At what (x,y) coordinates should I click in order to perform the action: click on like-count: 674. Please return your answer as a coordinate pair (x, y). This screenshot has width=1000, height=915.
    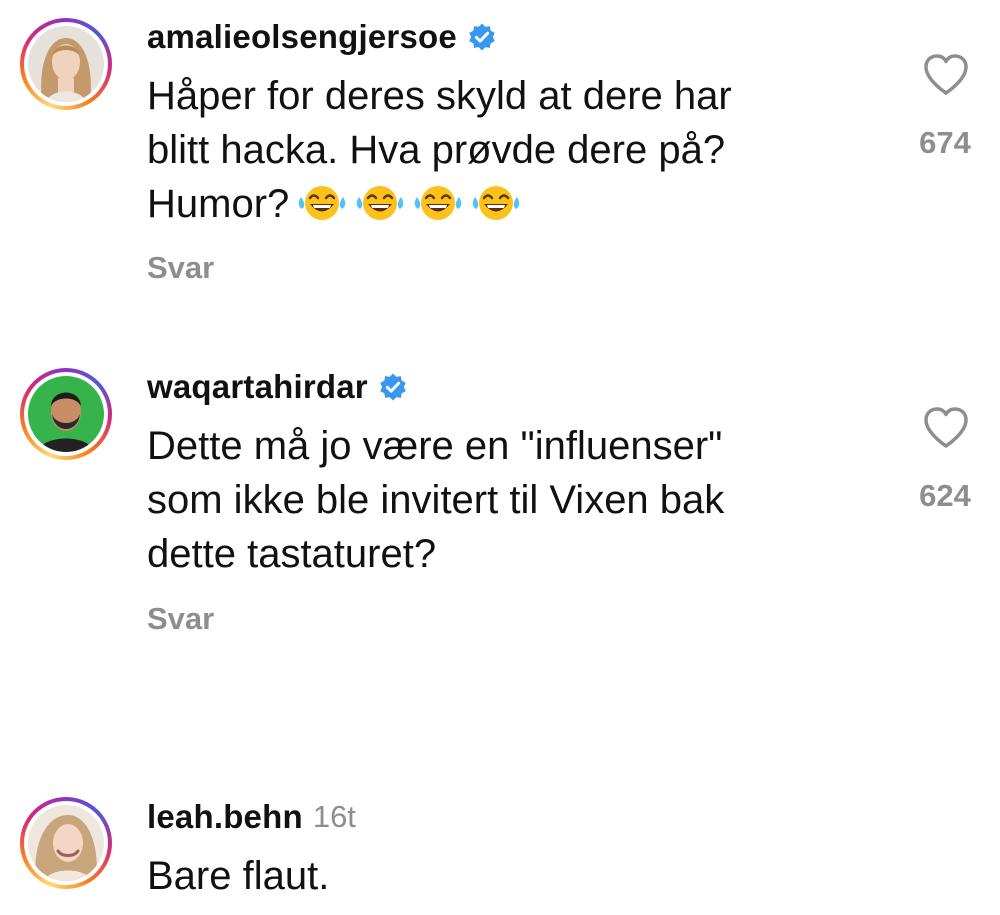
    Looking at the image, I should click on (945, 142).